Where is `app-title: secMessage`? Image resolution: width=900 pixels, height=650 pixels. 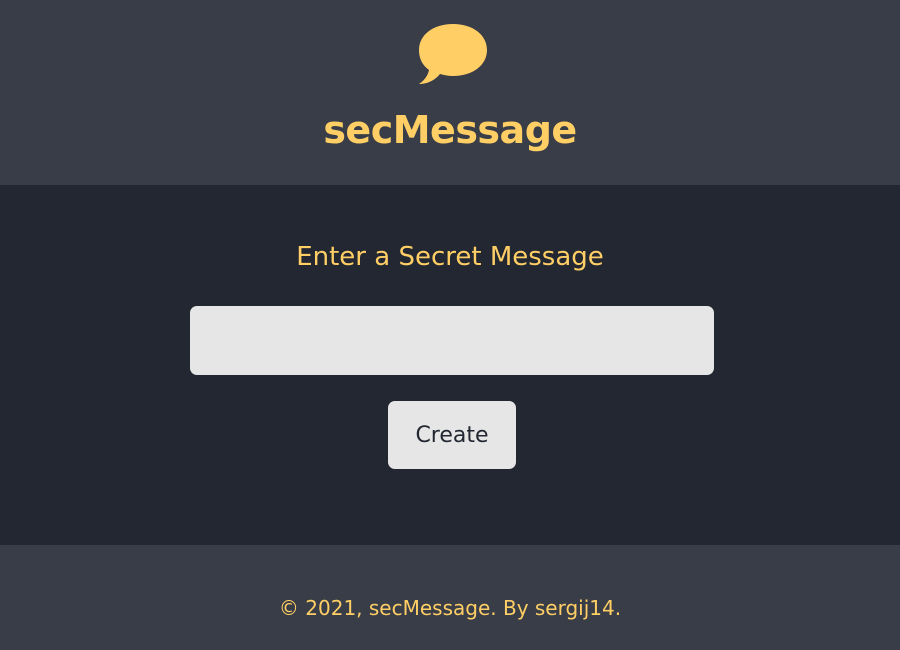 app-title: secMessage is located at coordinates (450, 130).